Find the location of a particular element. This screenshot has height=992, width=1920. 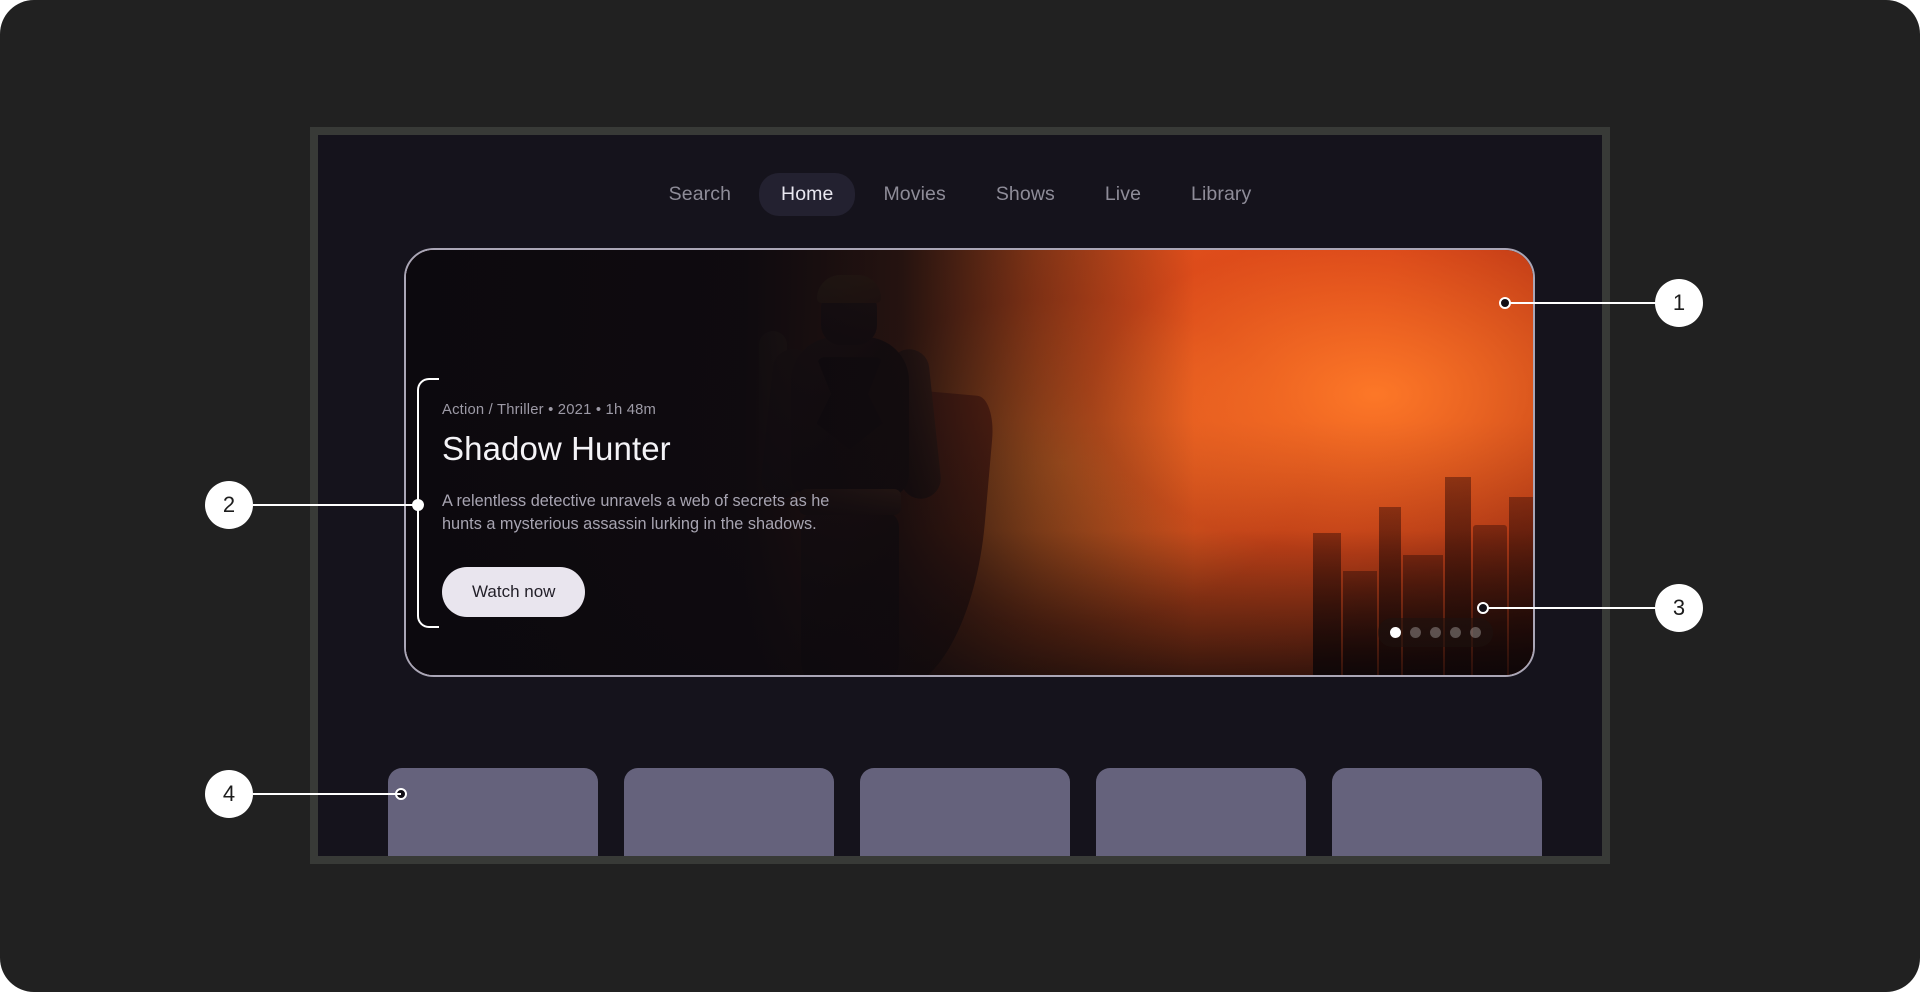

callout-4-marker: 4 is located at coordinates (229, 794).